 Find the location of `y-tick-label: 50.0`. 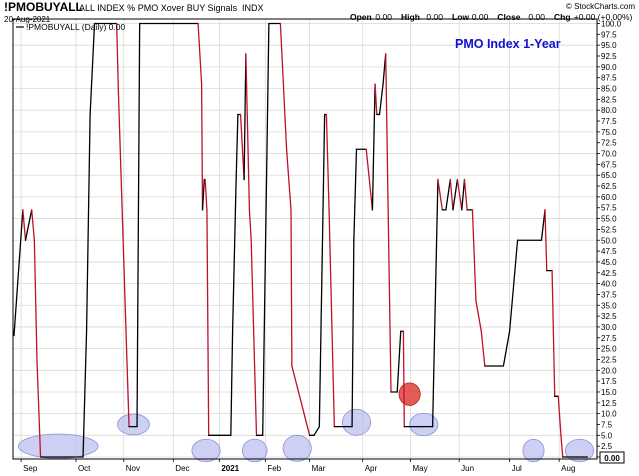

y-tick-label: 50.0 is located at coordinates (609, 240).